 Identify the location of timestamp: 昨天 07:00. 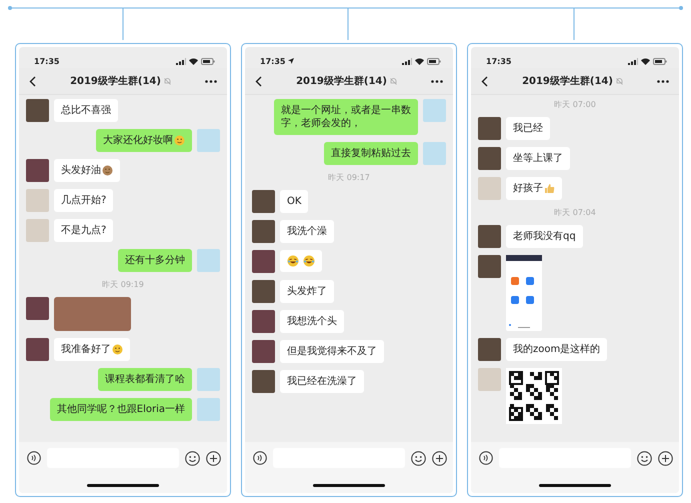
(575, 104).